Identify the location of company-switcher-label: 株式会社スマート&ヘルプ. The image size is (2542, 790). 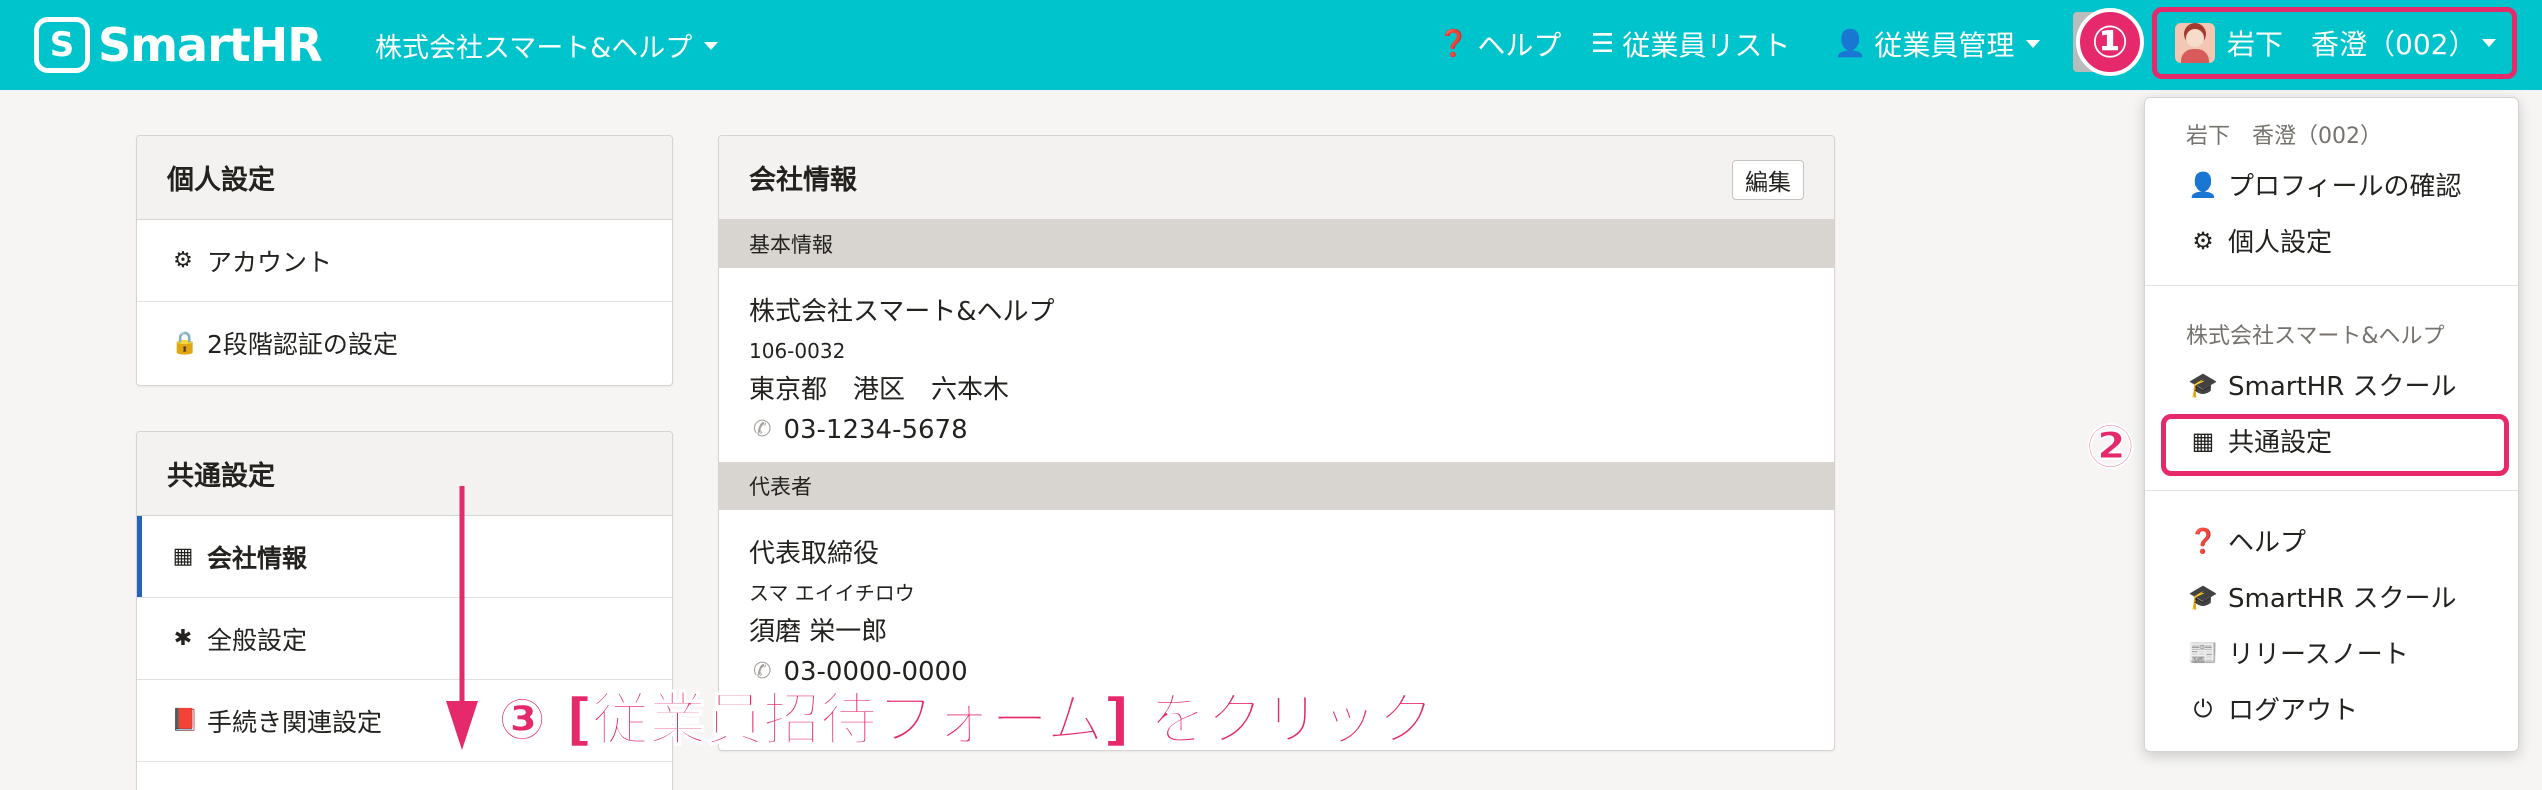
(534, 48).